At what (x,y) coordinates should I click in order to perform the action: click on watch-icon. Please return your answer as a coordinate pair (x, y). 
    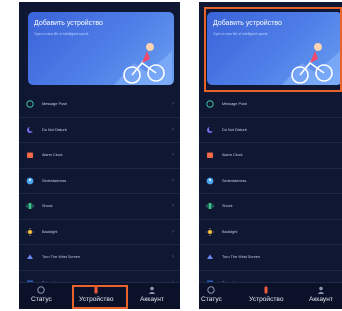
    Looking at the image, I should click on (266, 290).